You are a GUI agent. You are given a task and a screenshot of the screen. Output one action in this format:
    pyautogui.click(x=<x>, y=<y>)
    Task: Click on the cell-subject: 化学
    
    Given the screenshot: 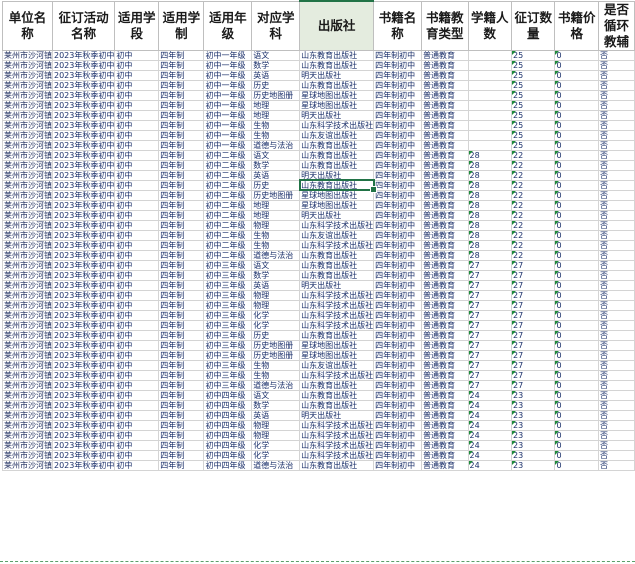 What is the action you would take?
    pyautogui.click(x=276, y=315)
    